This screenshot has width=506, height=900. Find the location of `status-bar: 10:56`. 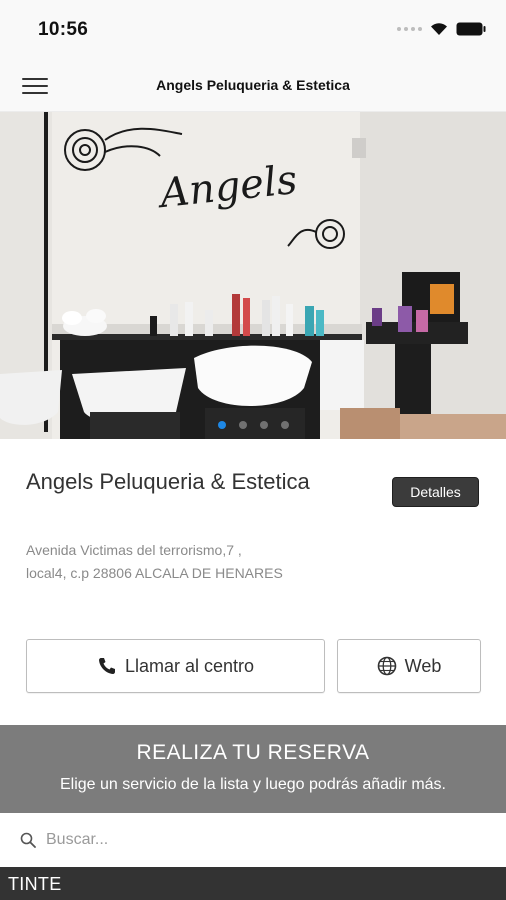

status-bar: 10:56 is located at coordinates (253, 31).